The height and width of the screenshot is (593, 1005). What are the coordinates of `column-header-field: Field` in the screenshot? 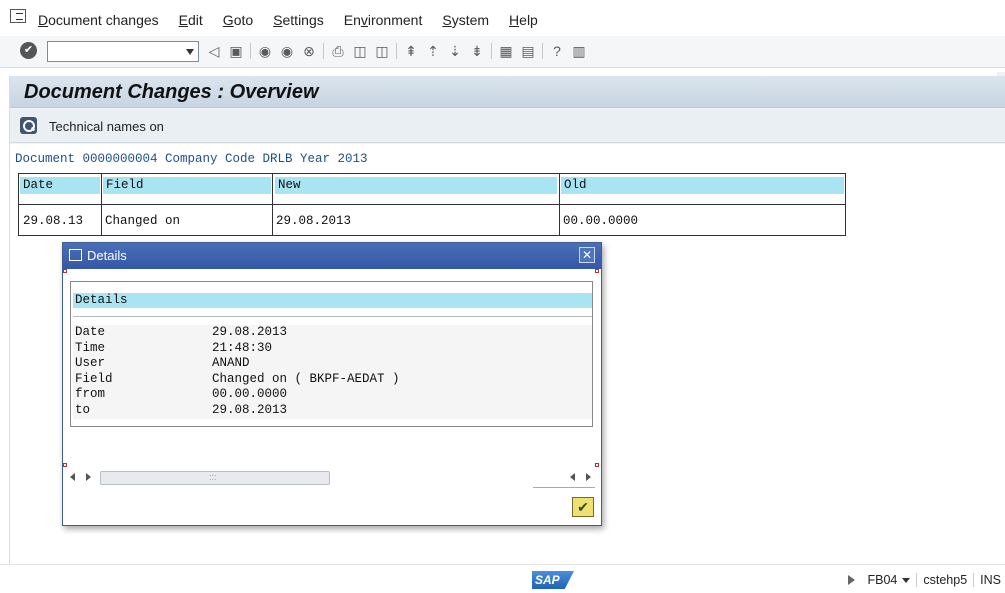 It's located at (187, 185).